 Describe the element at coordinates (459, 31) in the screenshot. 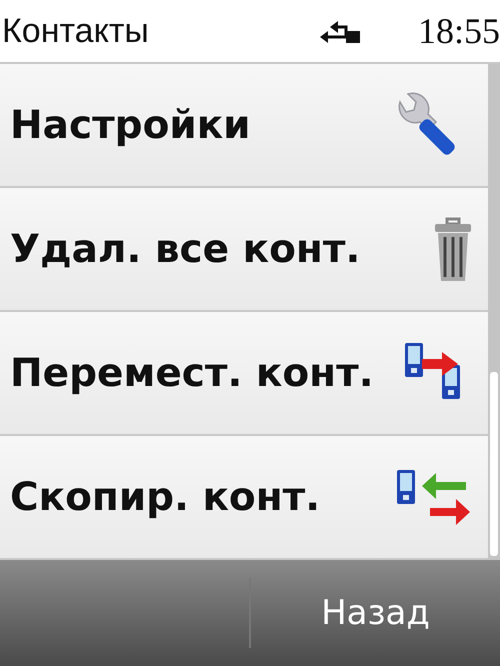

I see `clock: 18:55` at that location.